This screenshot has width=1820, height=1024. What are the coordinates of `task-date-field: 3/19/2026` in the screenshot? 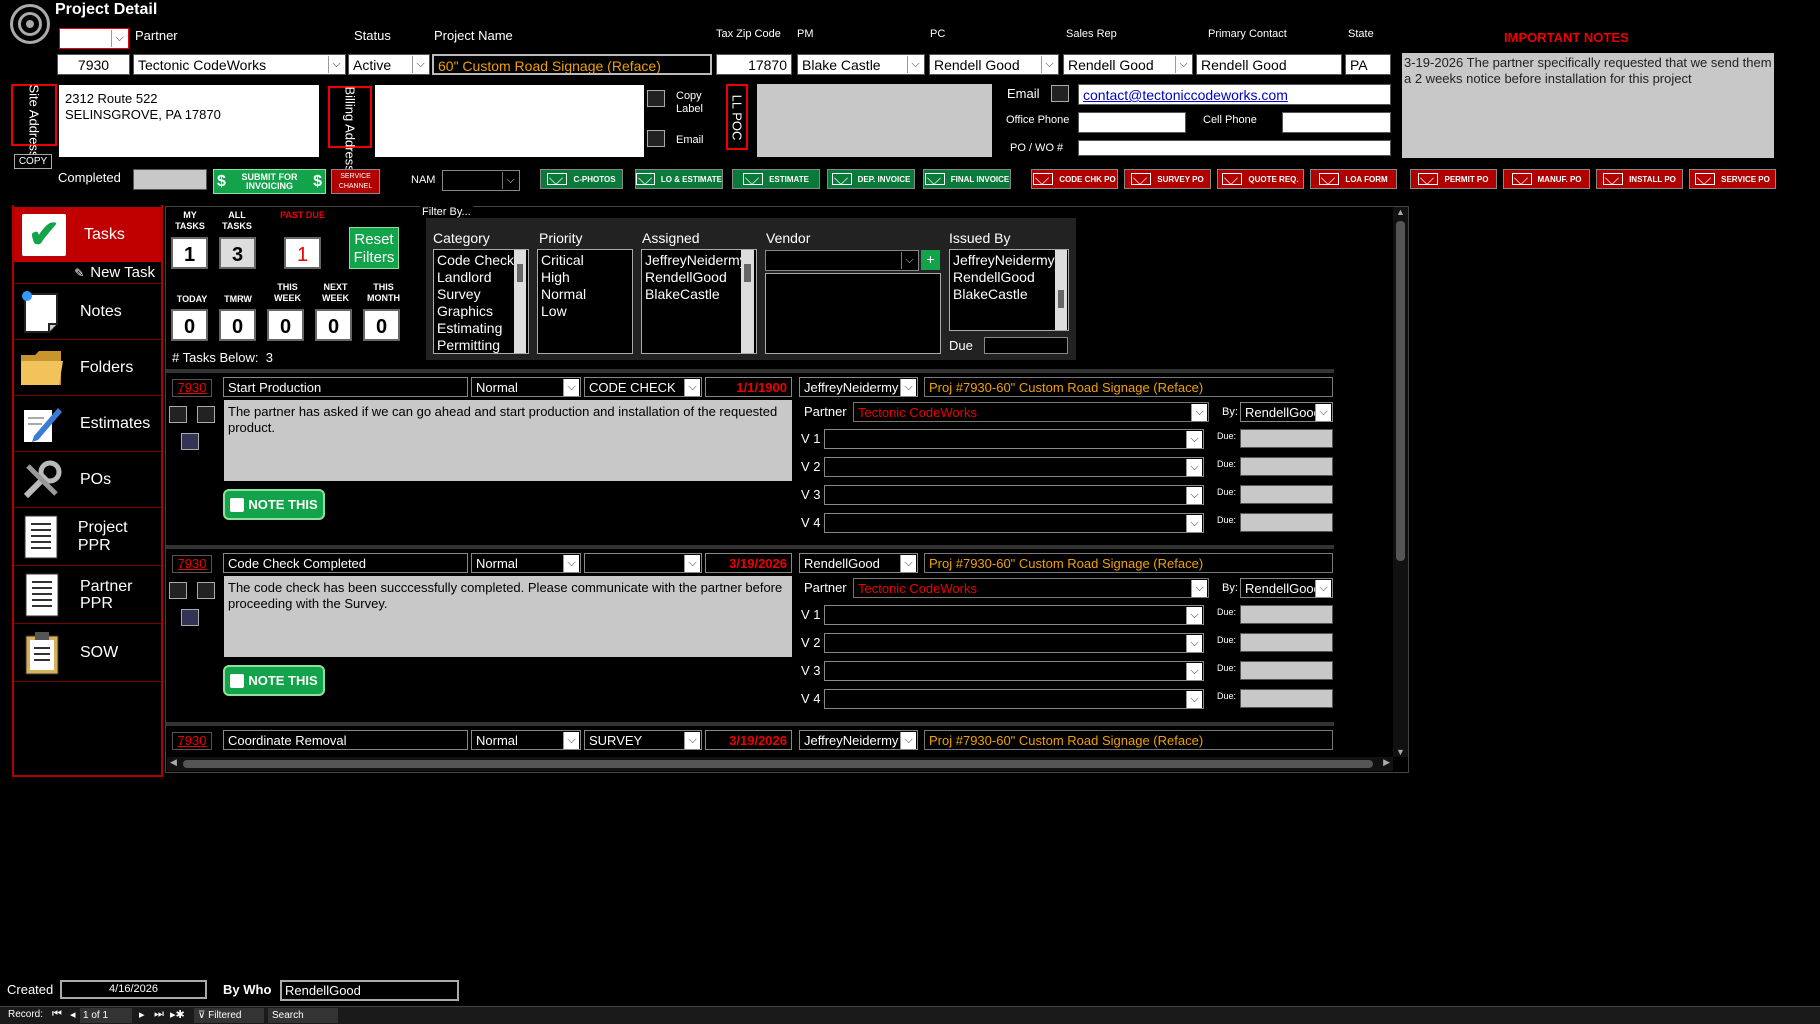 It's located at (748, 563).